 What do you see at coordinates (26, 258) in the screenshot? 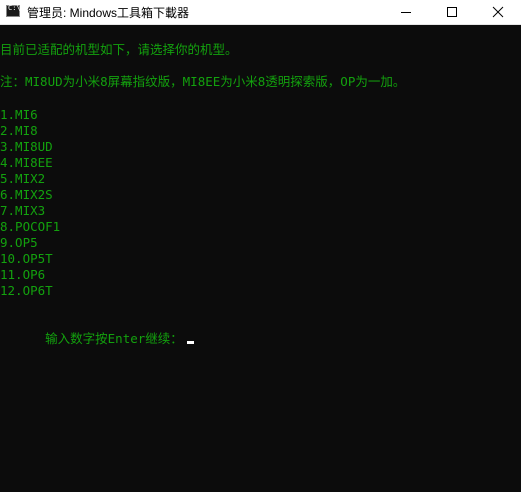
I see `model-option: 10.OP5T` at bounding box center [26, 258].